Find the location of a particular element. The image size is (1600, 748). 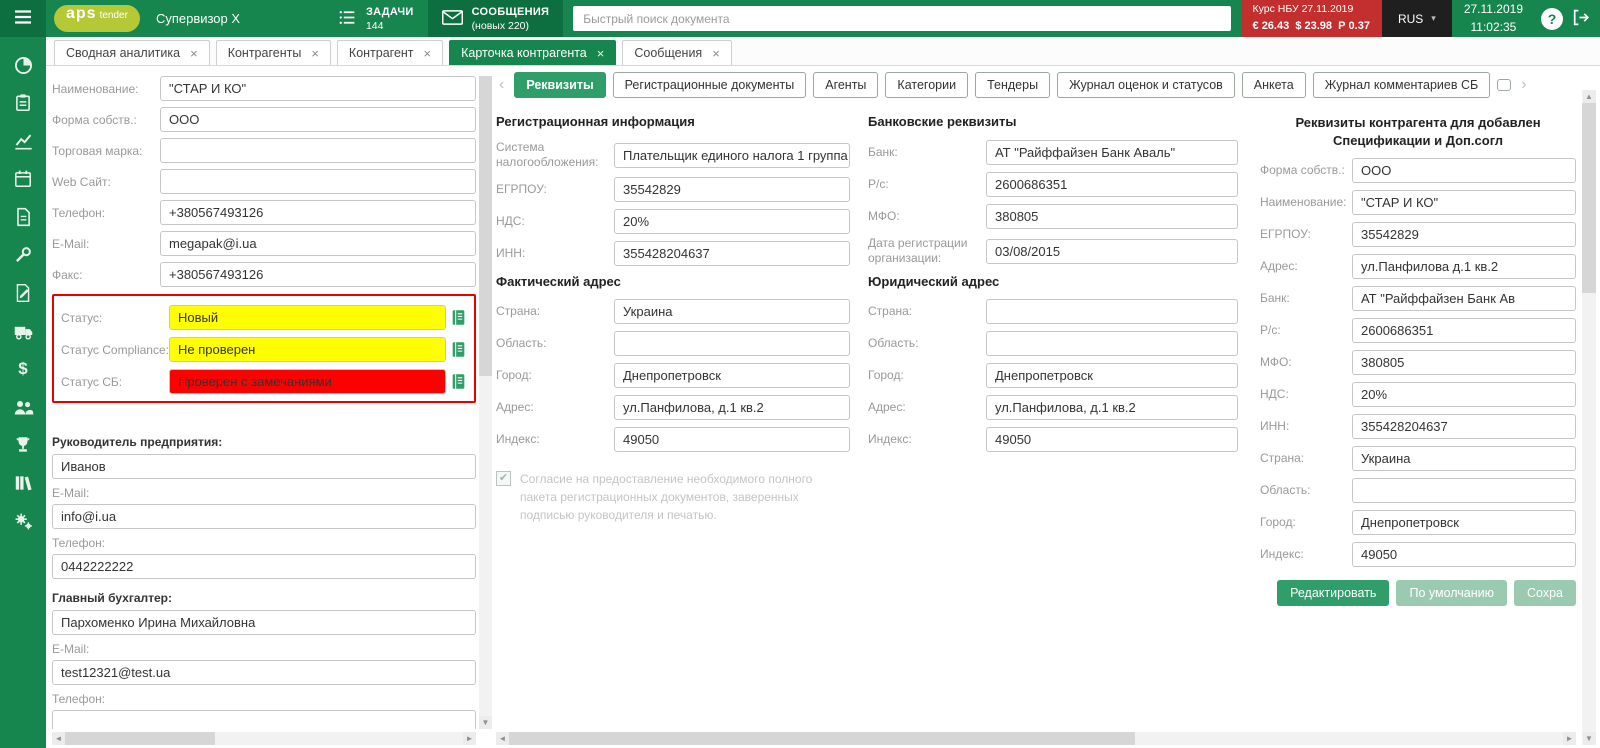

library-books-icon is located at coordinates (23, 483).